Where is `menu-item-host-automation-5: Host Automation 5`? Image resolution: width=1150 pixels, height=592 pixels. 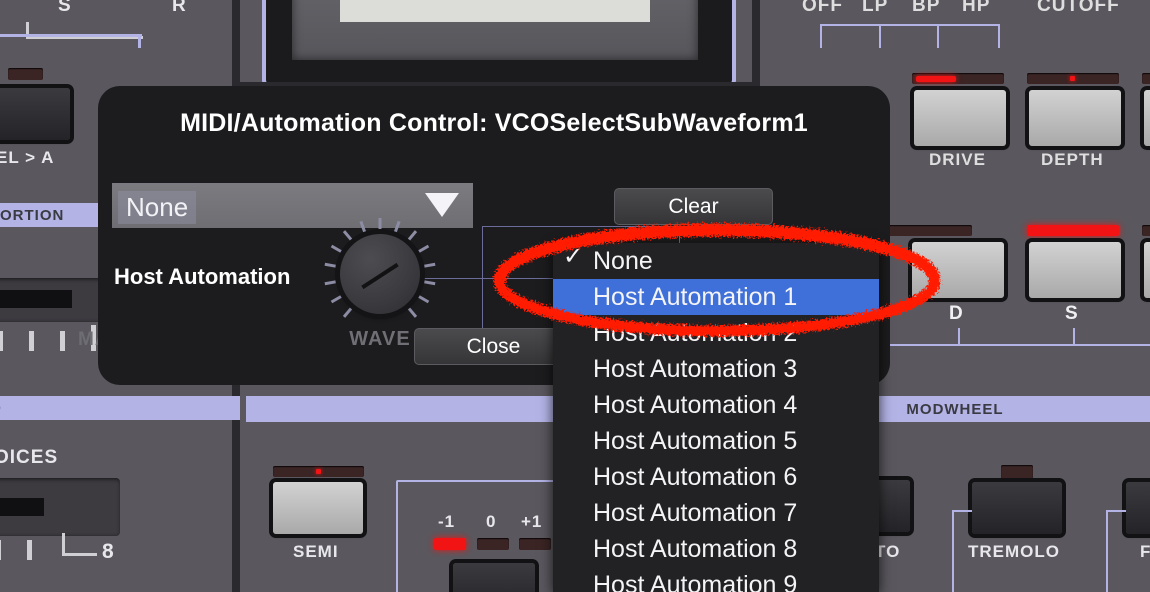 menu-item-host-automation-5: Host Automation 5 is located at coordinates (716, 441).